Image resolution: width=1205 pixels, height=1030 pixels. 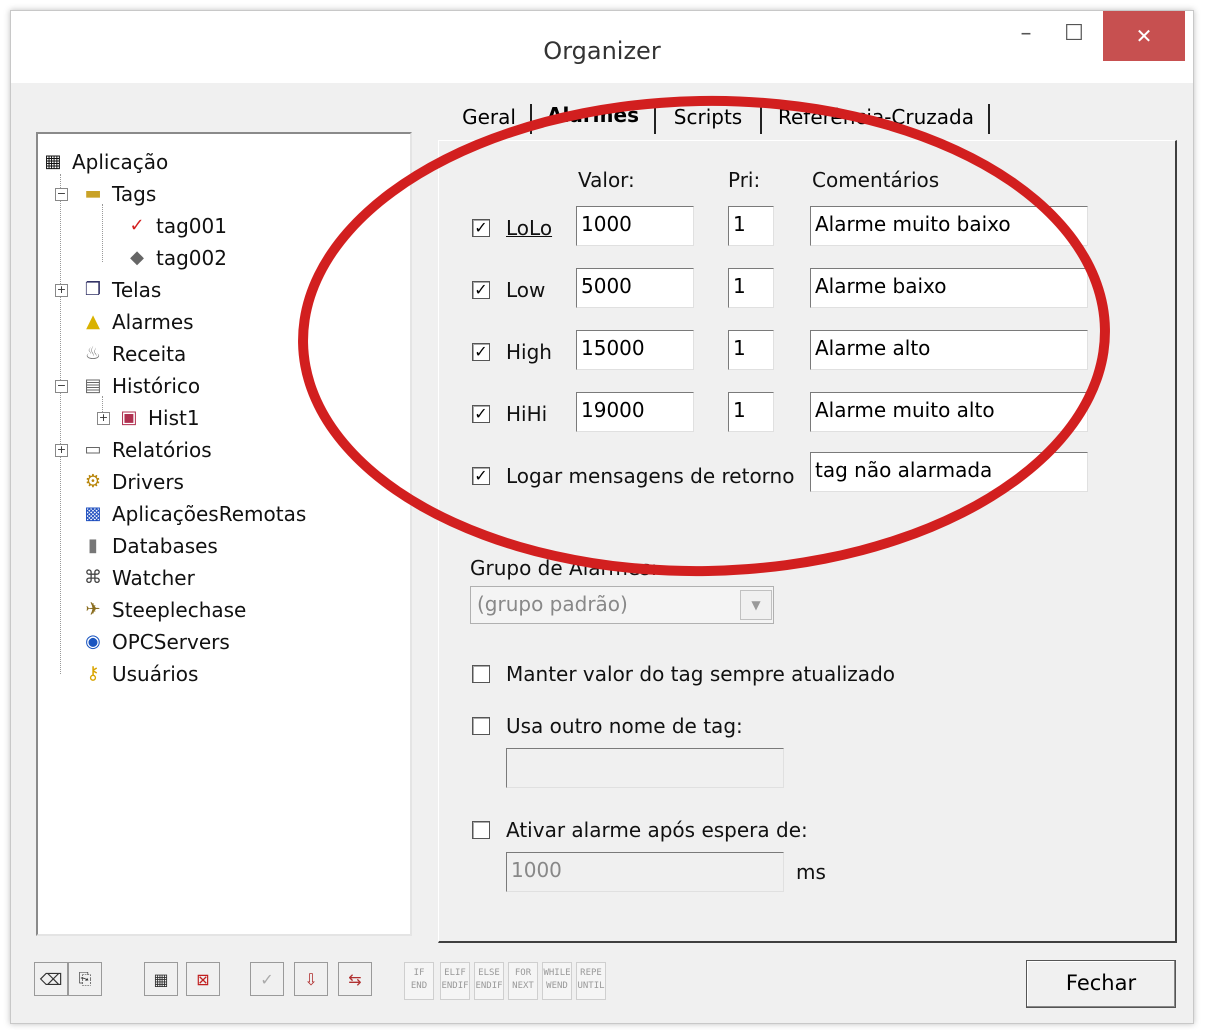 What do you see at coordinates (657, 830) in the screenshot?
I see `delay-label: Ativar alarme após espera de:` at bounding box center [657, 830].